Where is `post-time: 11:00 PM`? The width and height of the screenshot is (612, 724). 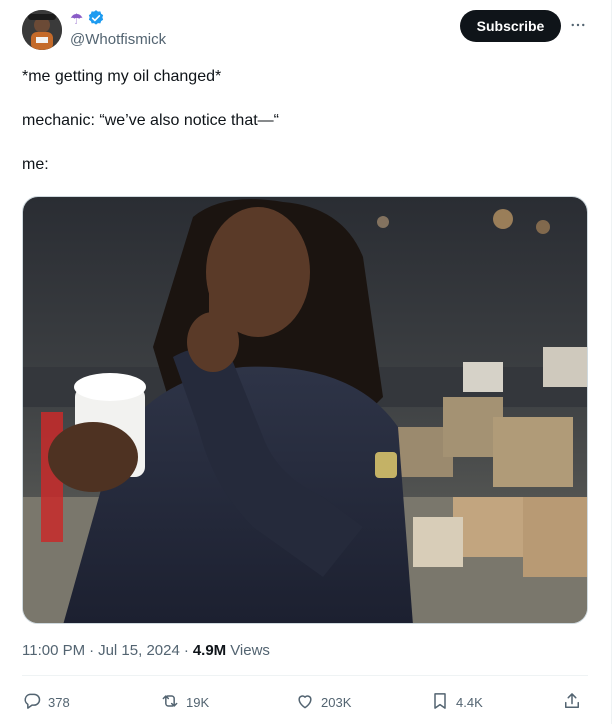
post-time: 11:00 PM is located at coordinates (53, 650).